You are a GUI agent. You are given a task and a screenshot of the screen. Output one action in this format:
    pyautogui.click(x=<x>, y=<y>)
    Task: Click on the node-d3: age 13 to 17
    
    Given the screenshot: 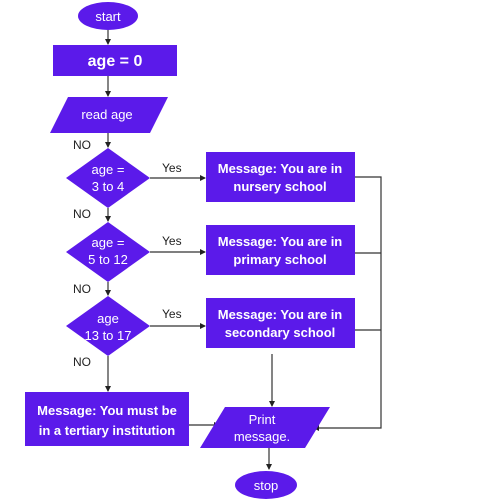 What is the action you would take?
    pyautogui.click(x=108, y=326)
    